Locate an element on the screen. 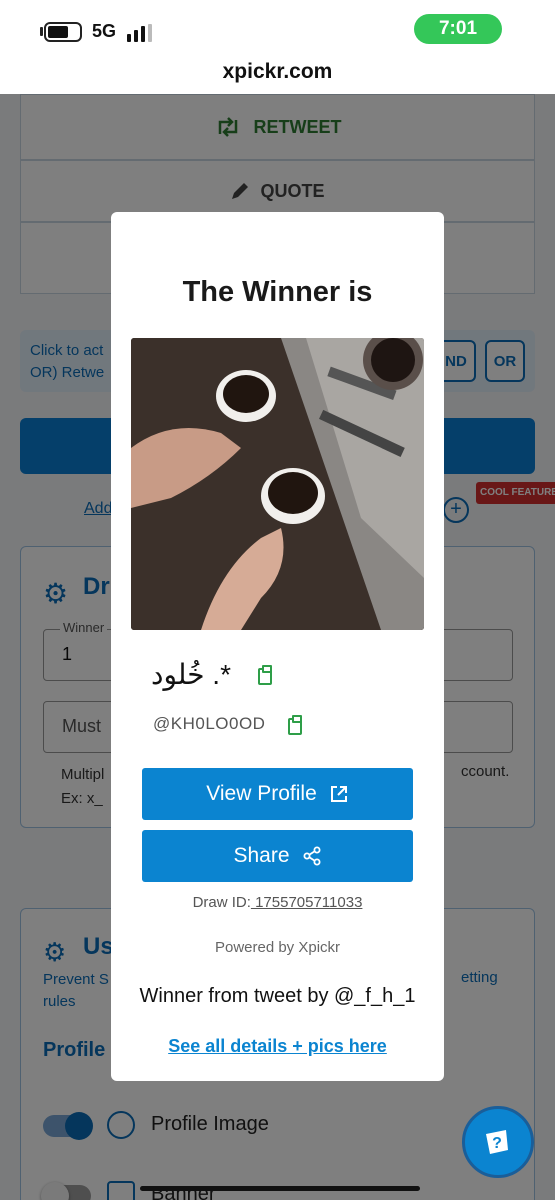 The width and height of the screenshot is (555, 1200). external-link-icon is located at coordinates (338, 794).